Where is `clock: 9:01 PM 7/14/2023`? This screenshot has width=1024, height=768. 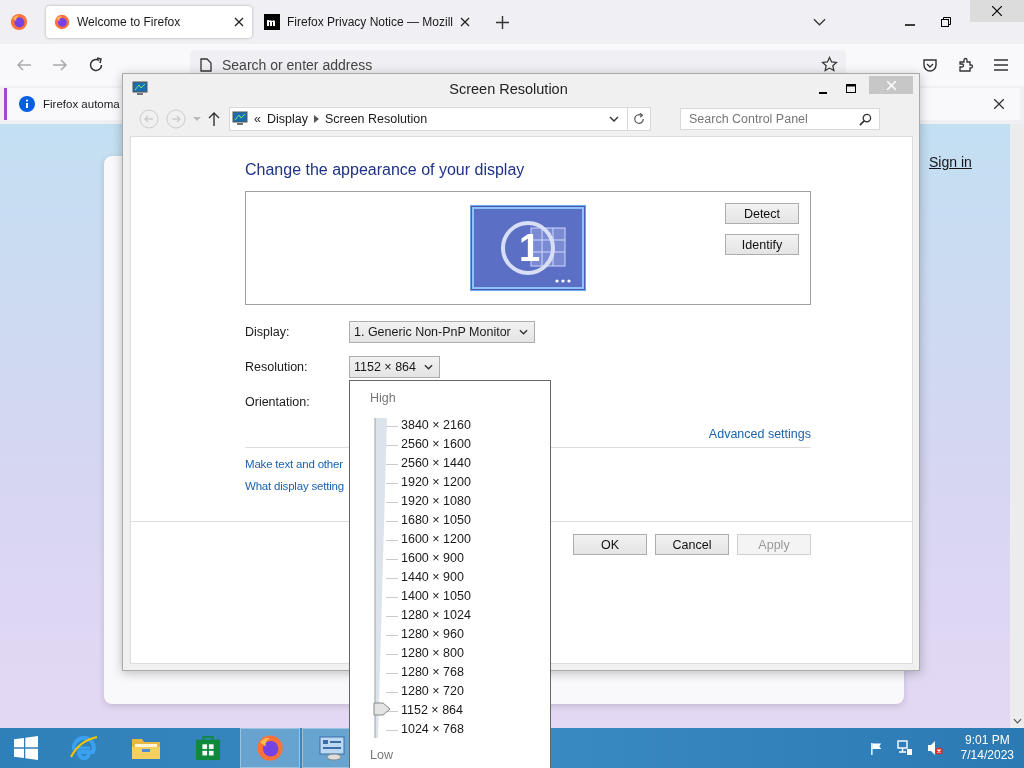
clock: 9:01 PM 7/14/2023 is located at coordinates (987, 748).